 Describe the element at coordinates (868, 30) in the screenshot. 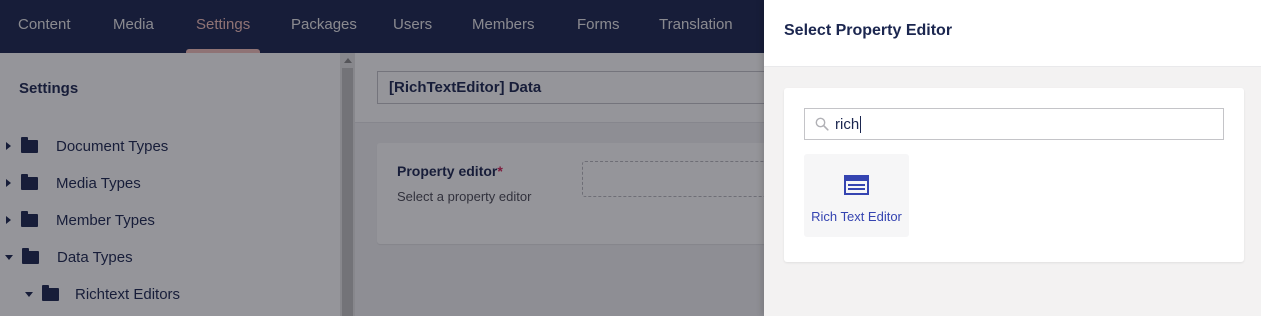

I see `panel-title: Select Property Editor` at that location.